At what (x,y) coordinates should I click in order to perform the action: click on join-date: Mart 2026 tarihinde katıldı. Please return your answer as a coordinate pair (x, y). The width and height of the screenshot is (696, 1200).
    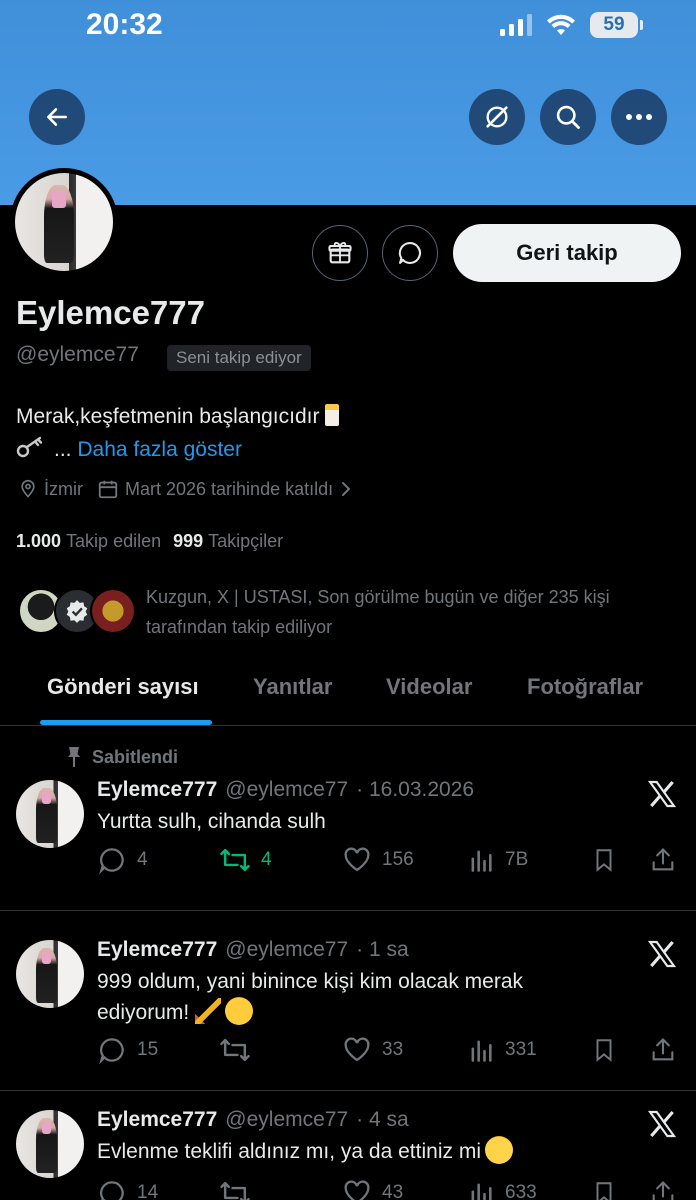
    Looking at the image, I should click on (225, 489).